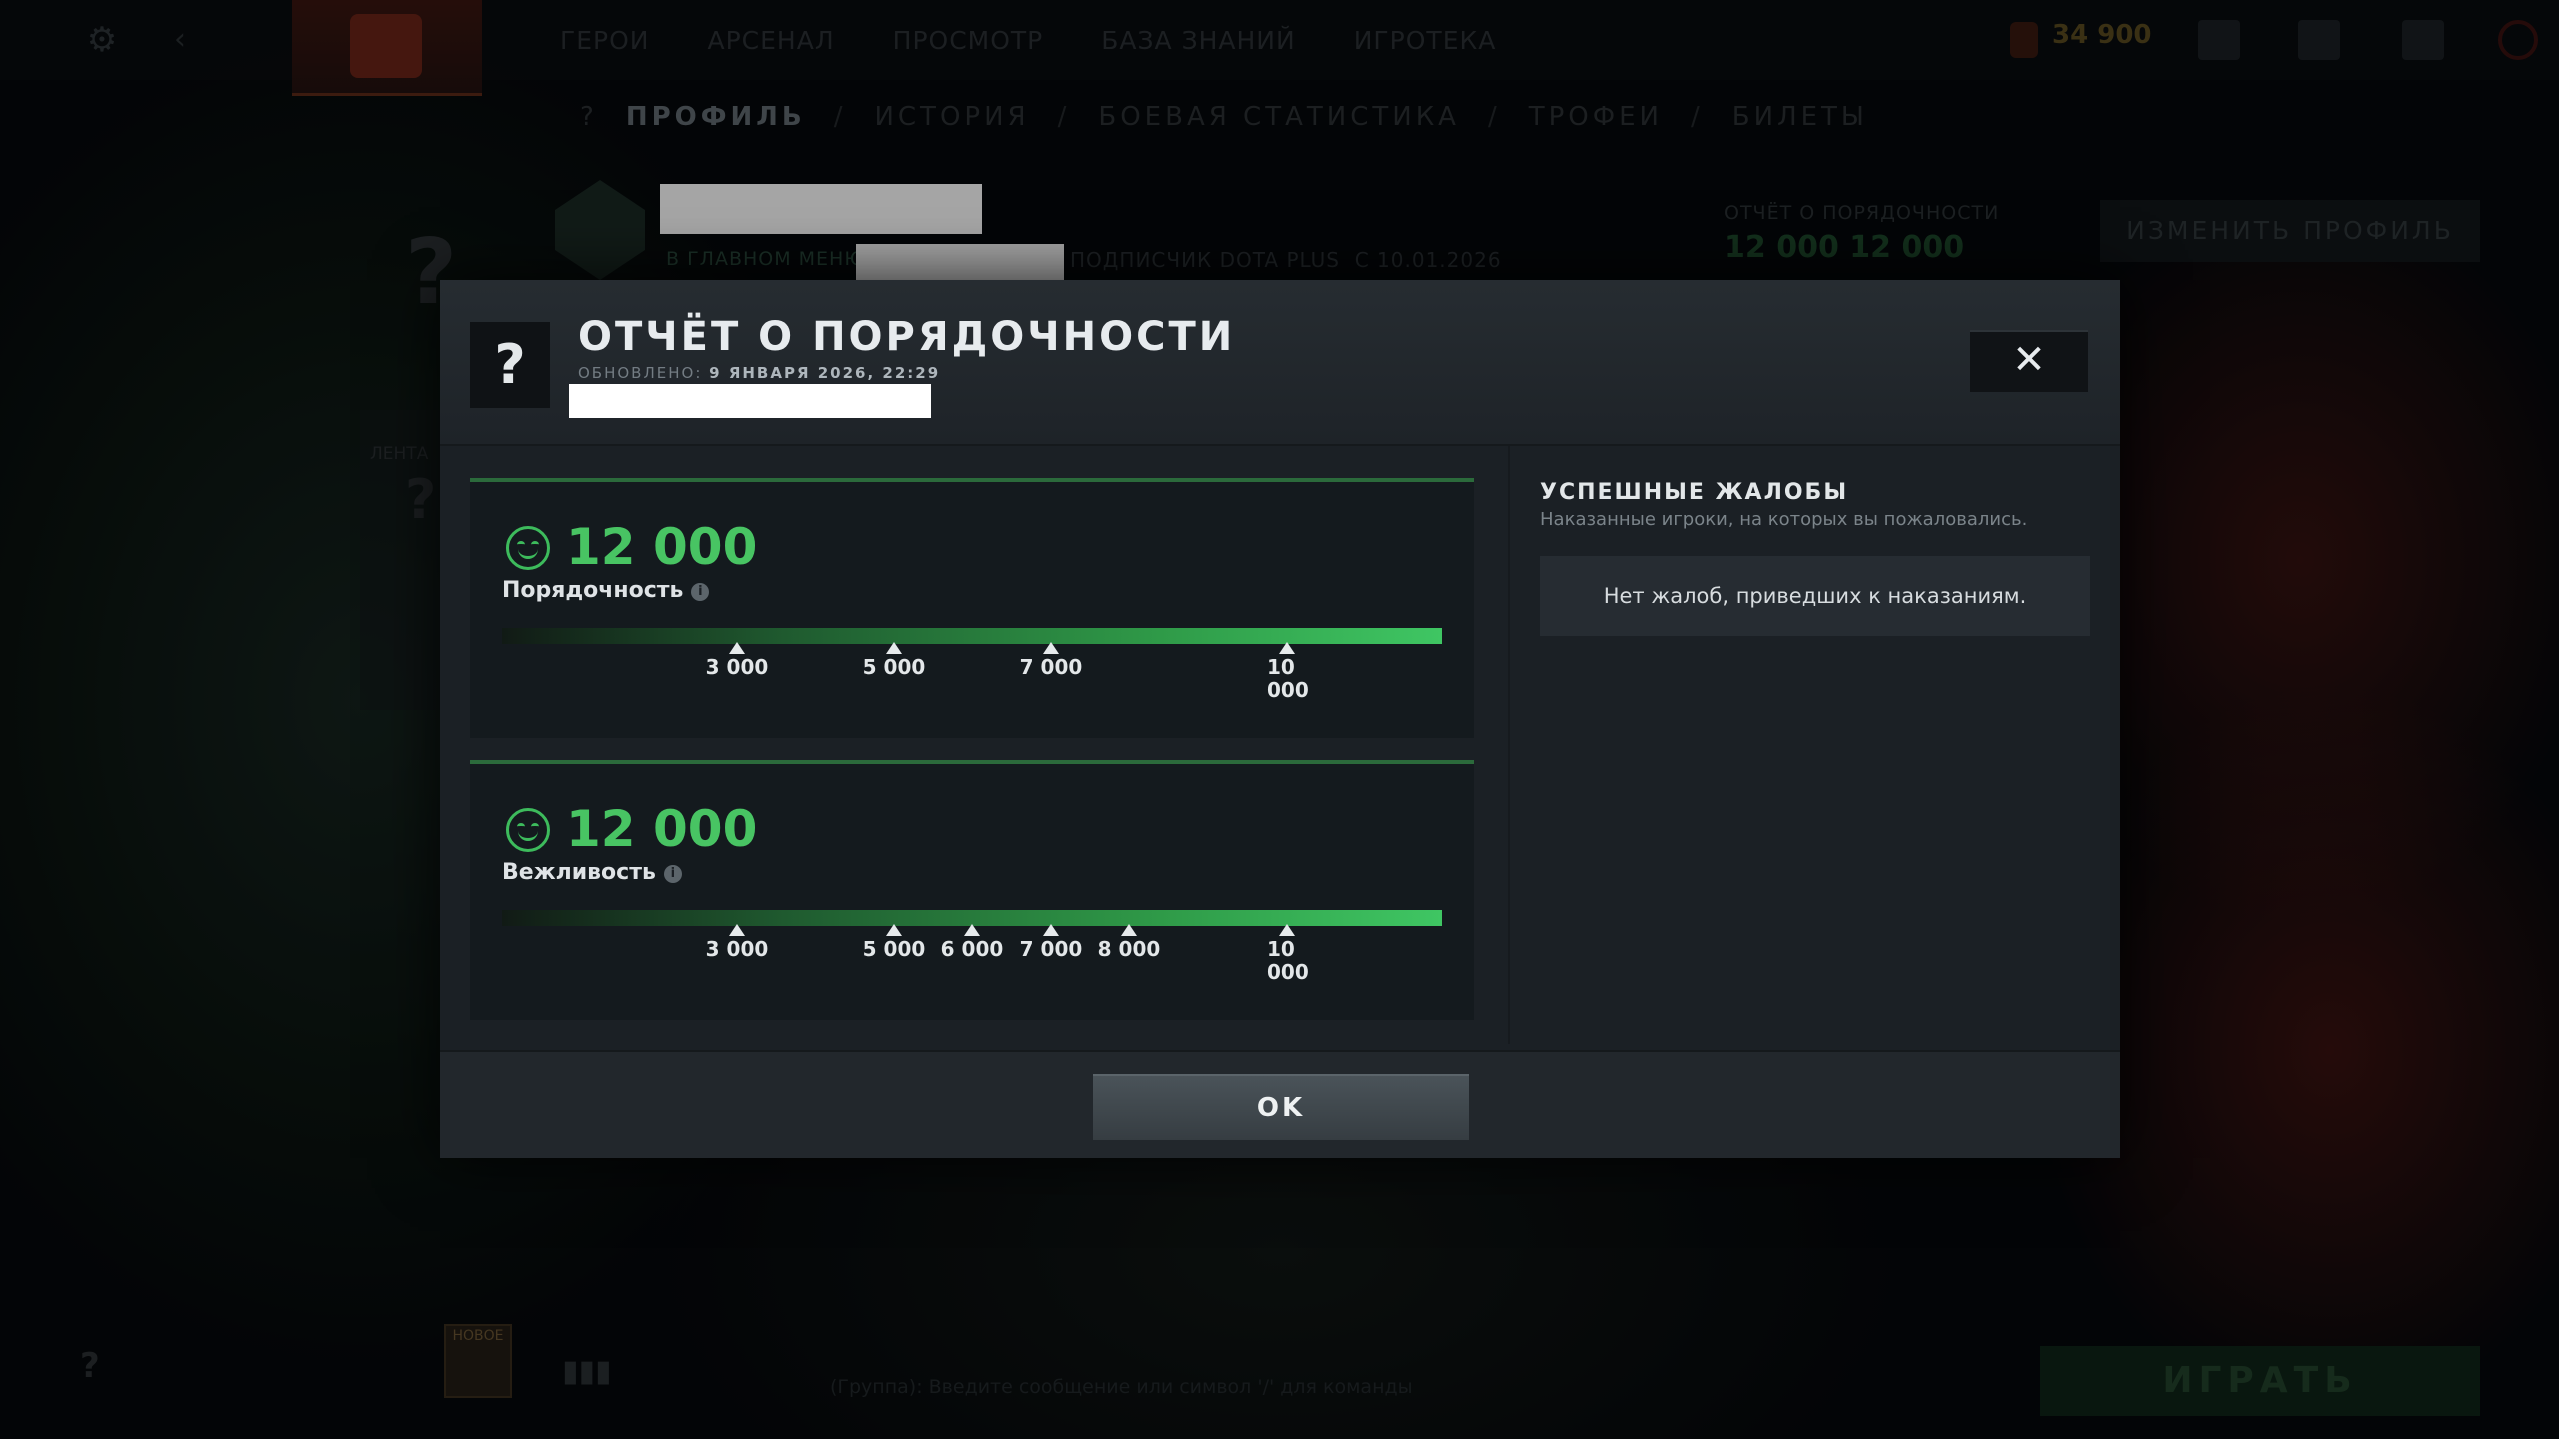  I want to click on column-divider, so click(1509, 745).